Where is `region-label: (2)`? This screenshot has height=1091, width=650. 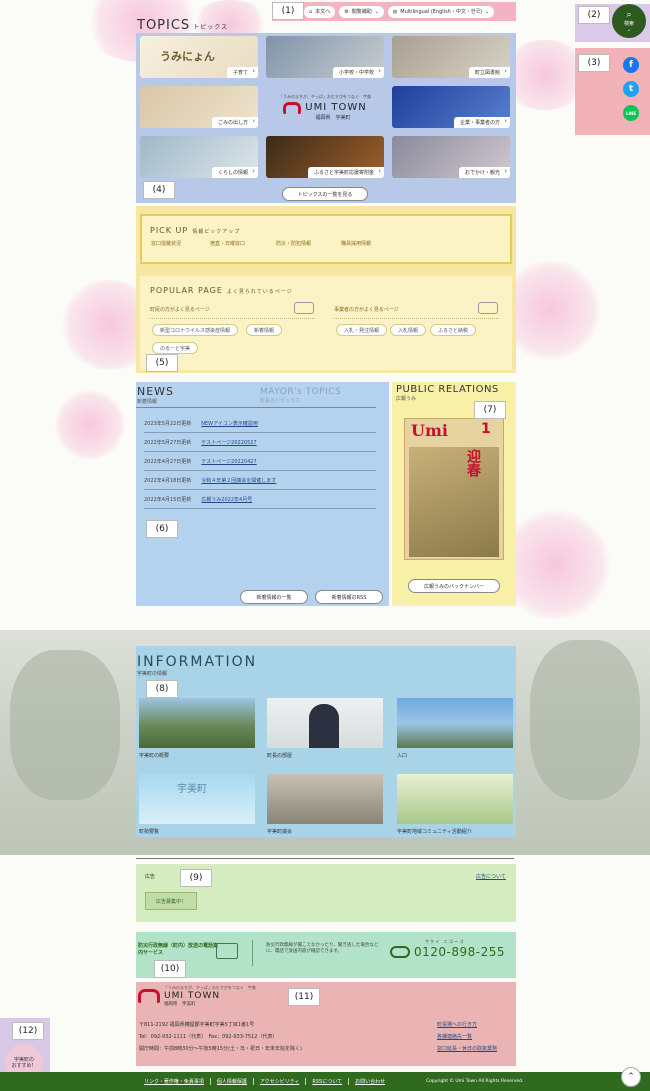
region-label: (2) is located at coordinates (594, 15).